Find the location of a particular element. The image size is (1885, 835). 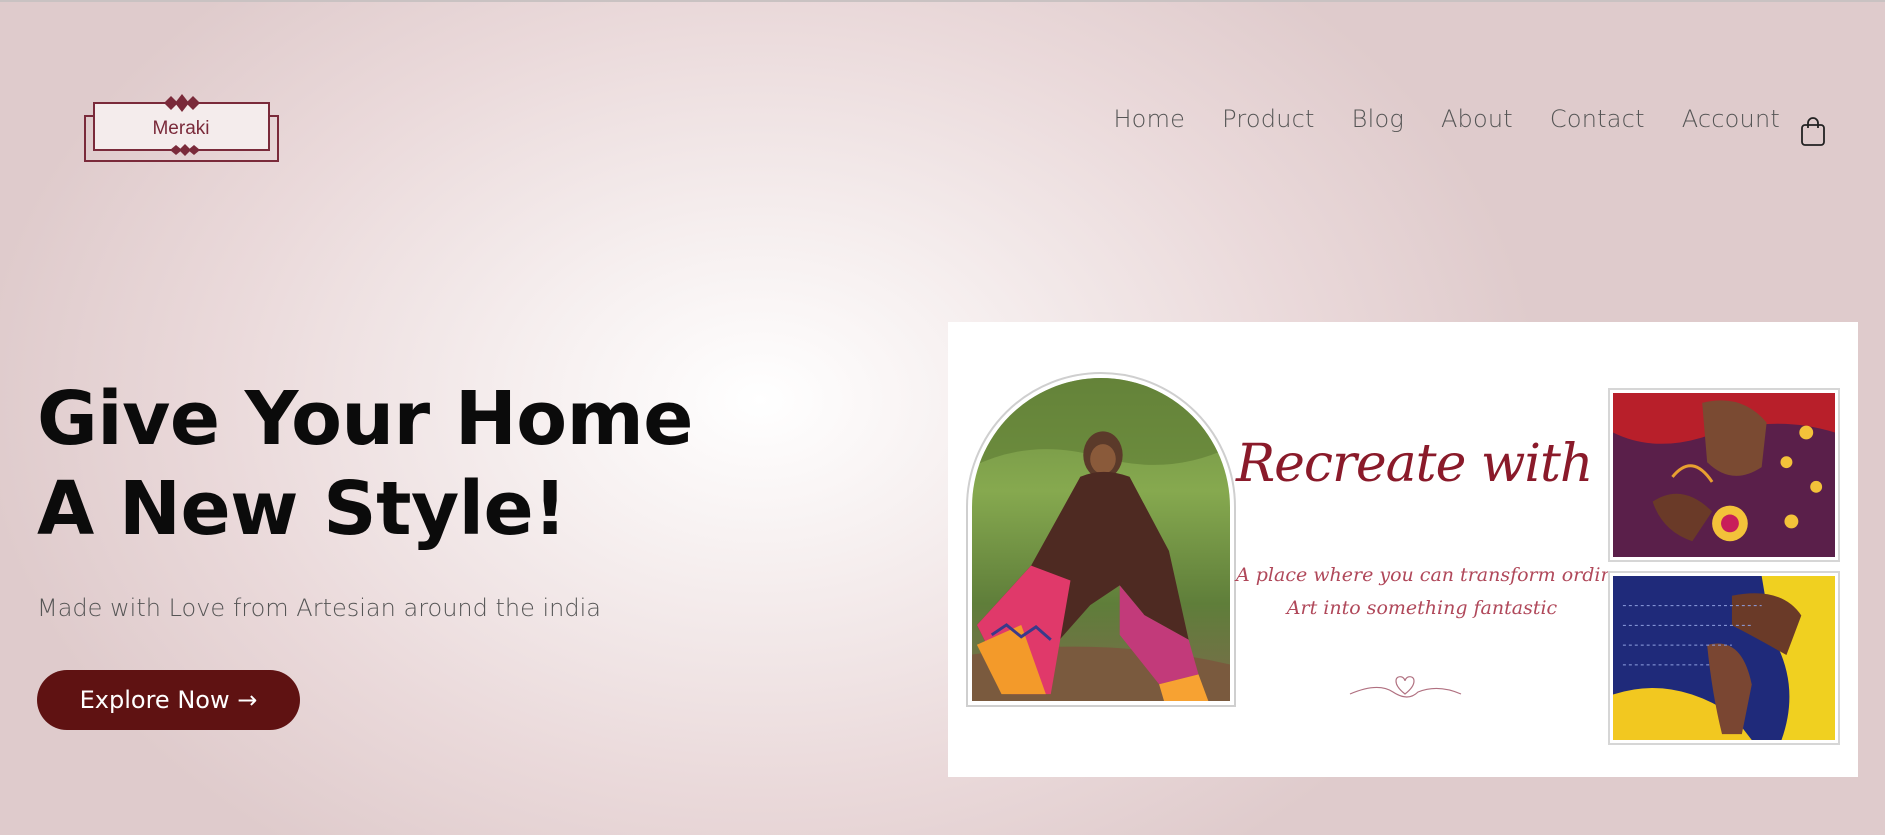

banner-tagline-line1: A place where you can transform ordinary is located at coordinates (1440, 575).